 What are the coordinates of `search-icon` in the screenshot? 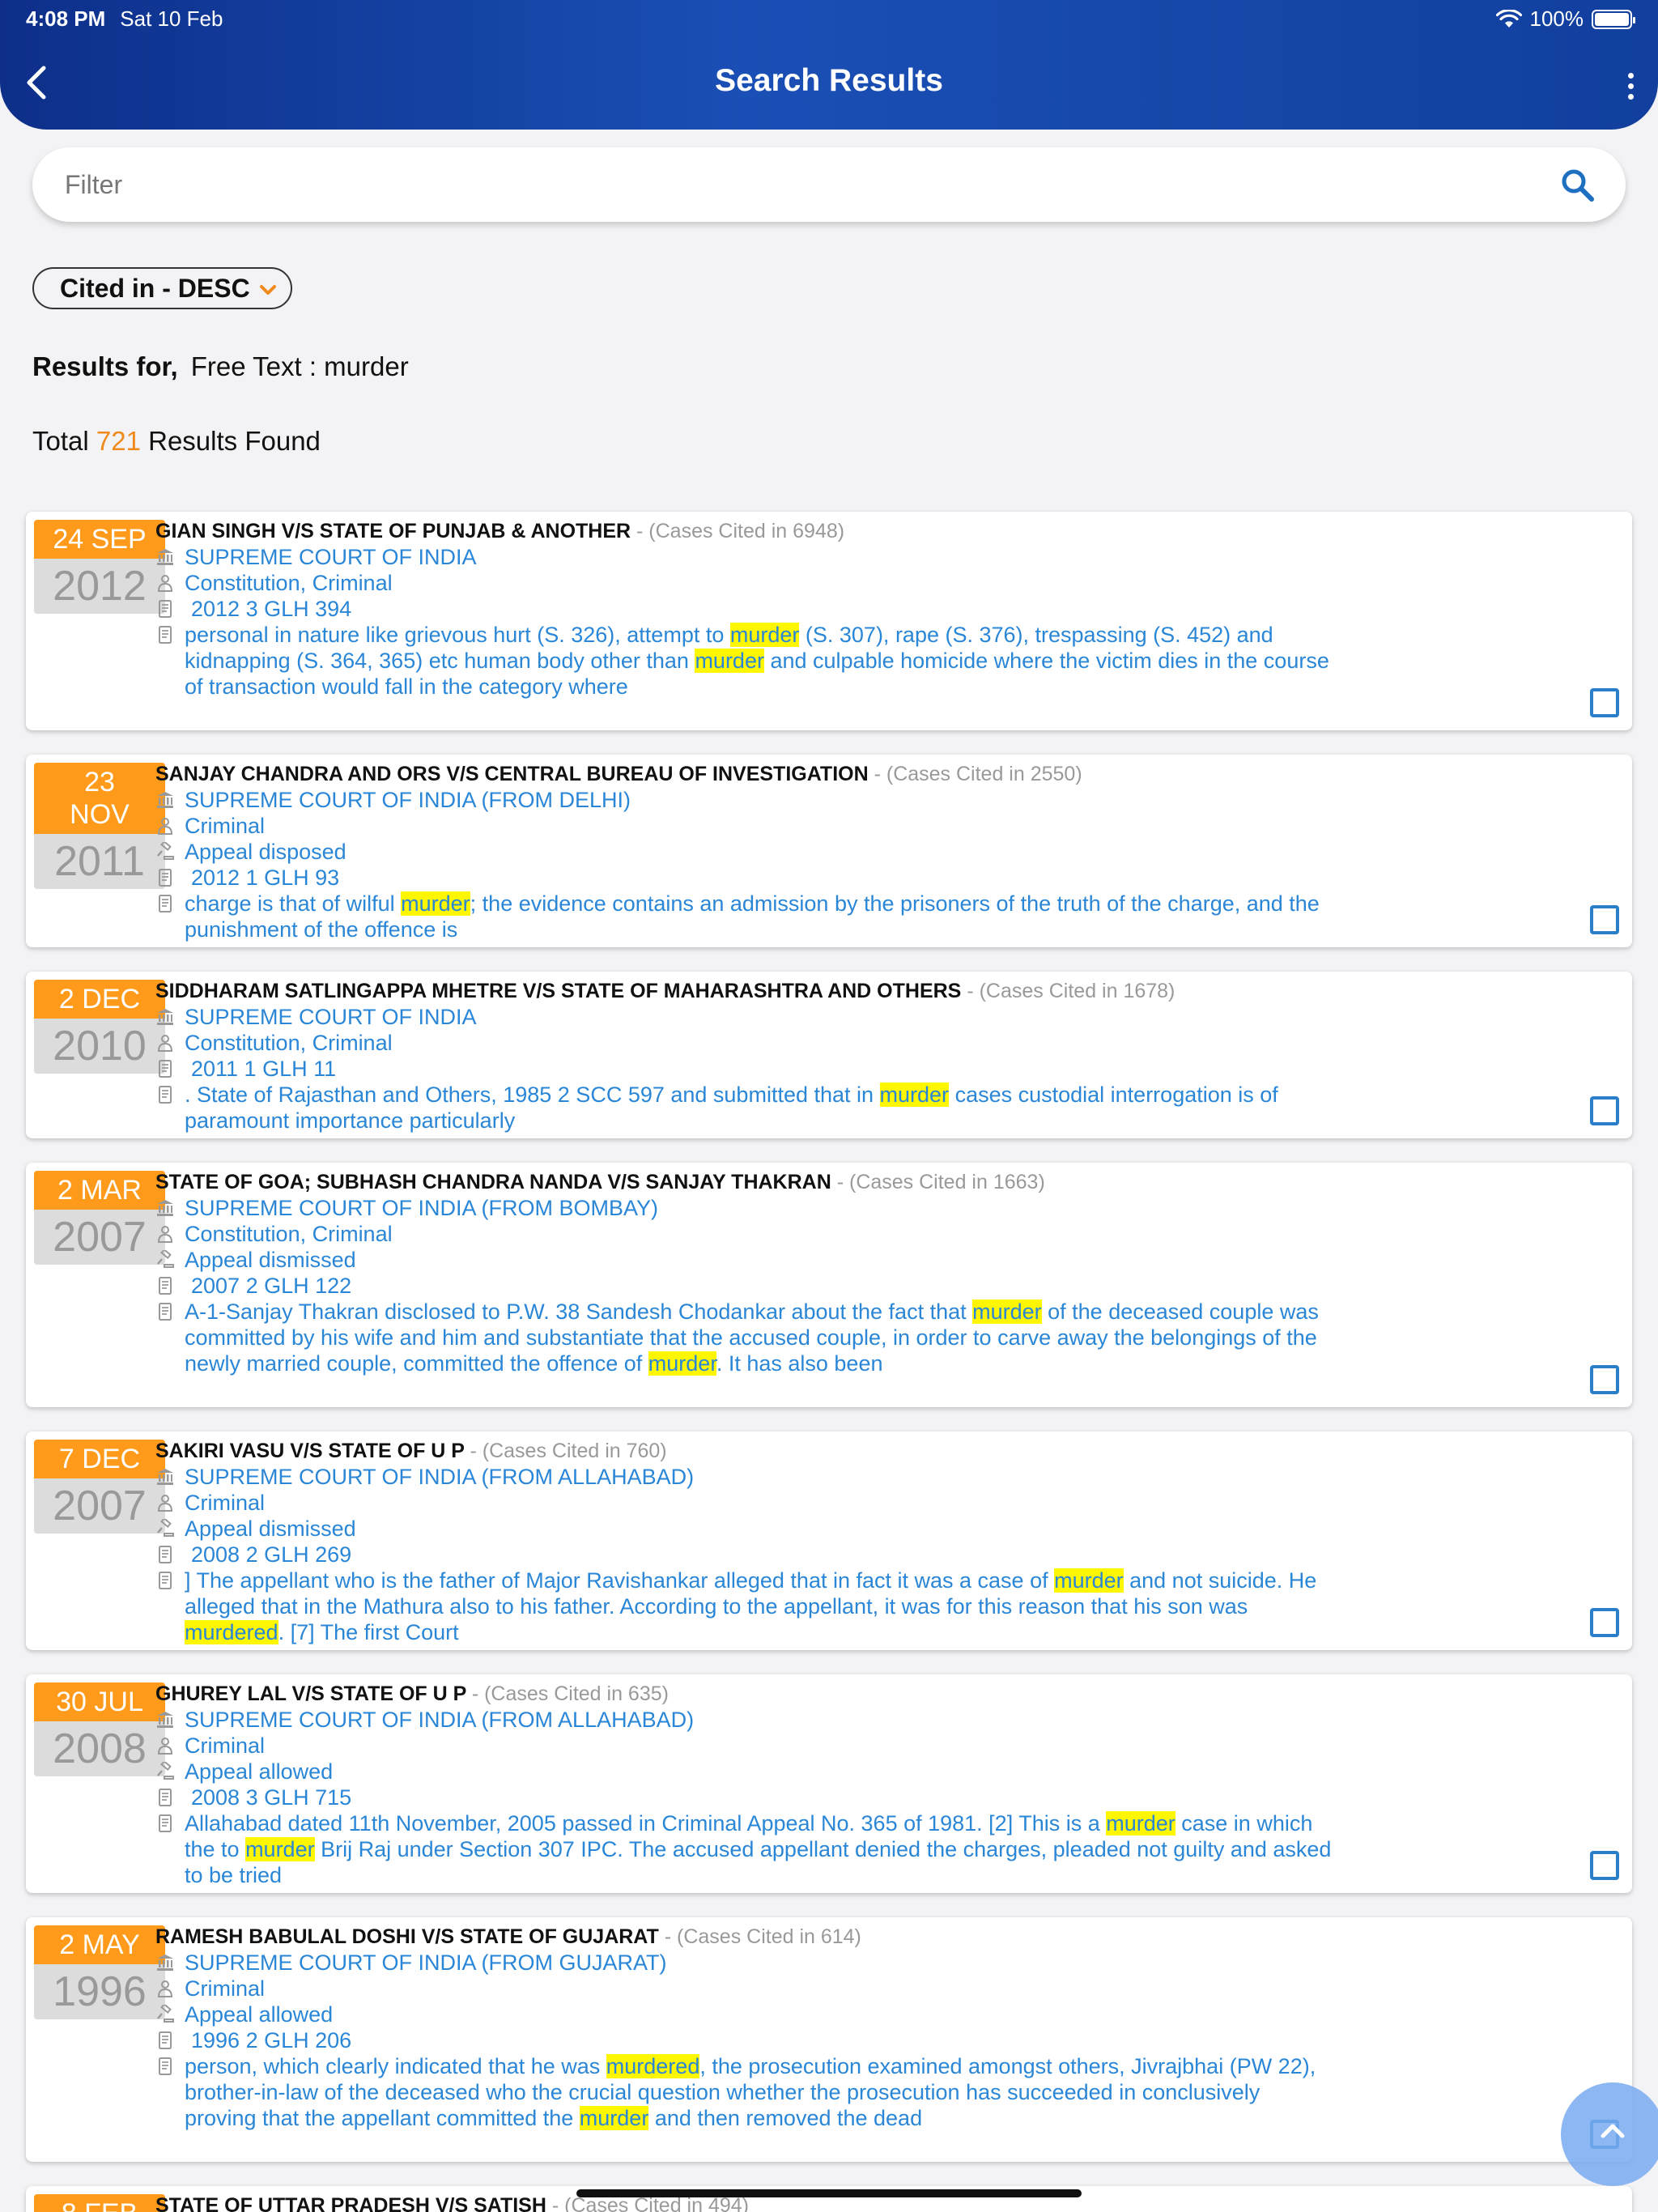 It's located at (1577, 185).